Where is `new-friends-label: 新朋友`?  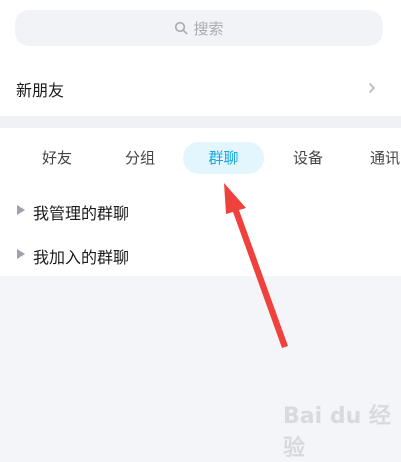 new-friends-label: 新朋友 is located at coordinates (40, 90).